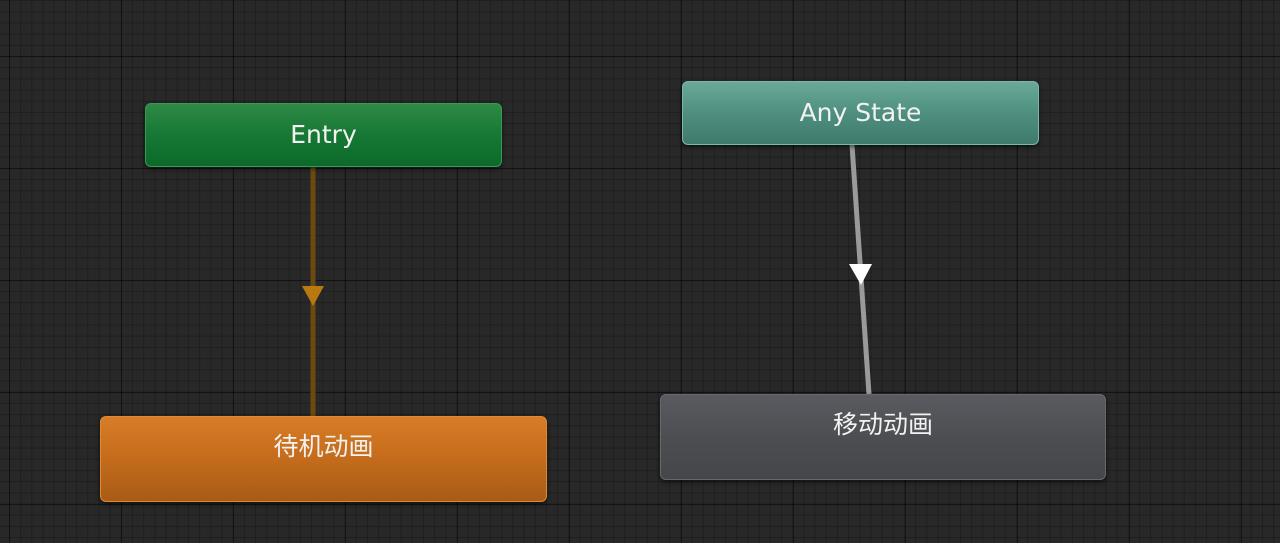 The image size is (1280, 543). I want to click on transition-any-arrow-icon, so click(860, 274).